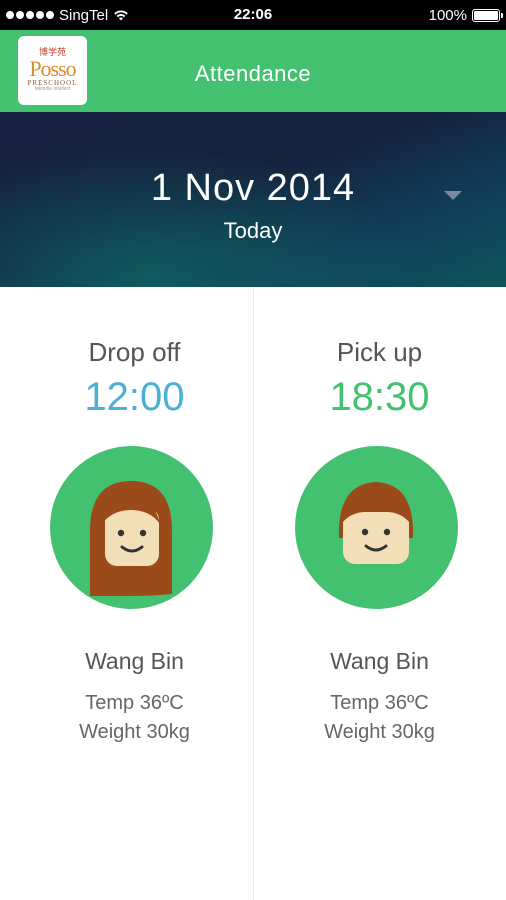 This screenshot has height=900, width=506. I want to click on selected-date: 1 Nov 2014, so click(253, 188).